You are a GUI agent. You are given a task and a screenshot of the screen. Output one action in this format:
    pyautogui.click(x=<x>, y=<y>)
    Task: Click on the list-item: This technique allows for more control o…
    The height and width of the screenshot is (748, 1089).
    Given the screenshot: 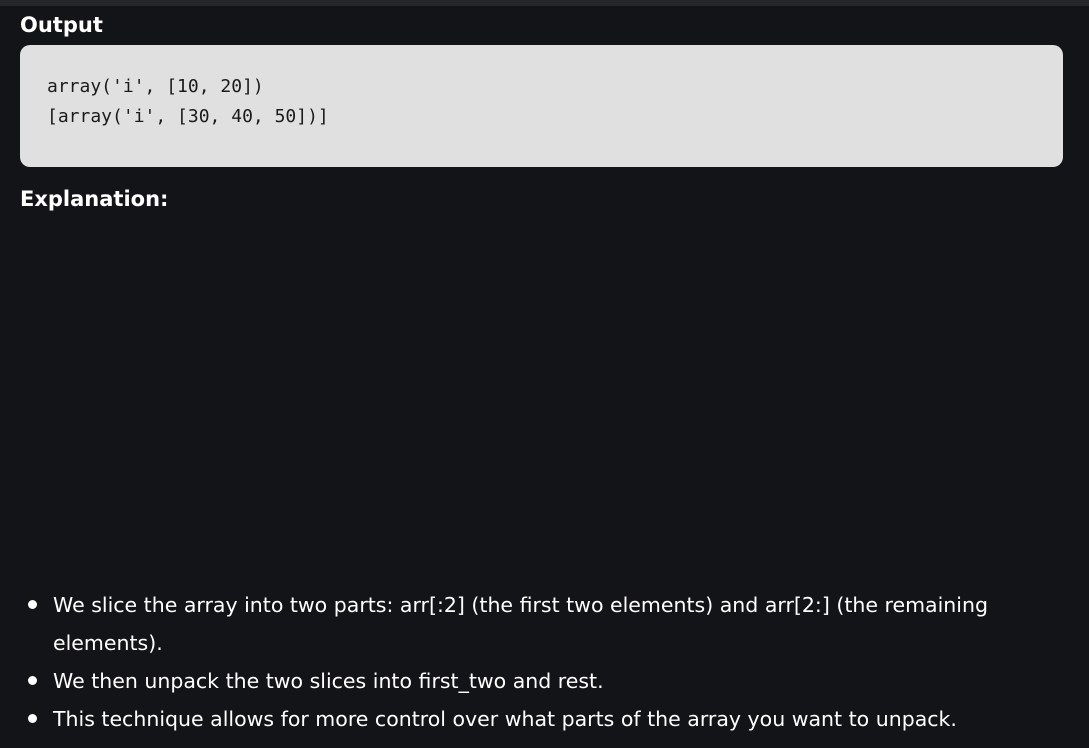 What is the action you would take?
    pyautogui.click(x=550, y=719)
    